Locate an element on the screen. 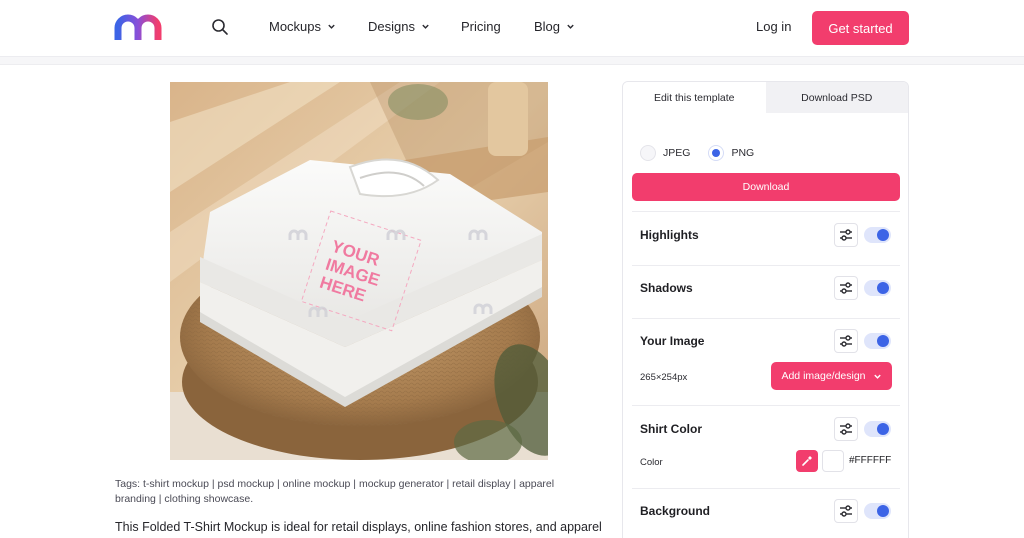 The image size is (1024, 538). header-divider is located at coordinates (512, 61).